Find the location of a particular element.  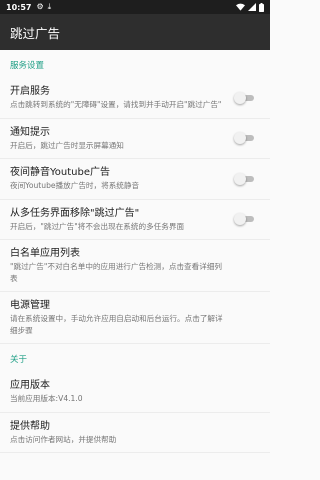

setting-power-management: 电源管理 请在系统设置中，手动允许应用自启动和后台运行。点击了解详细步骤 is located at coordinates (135, 318).